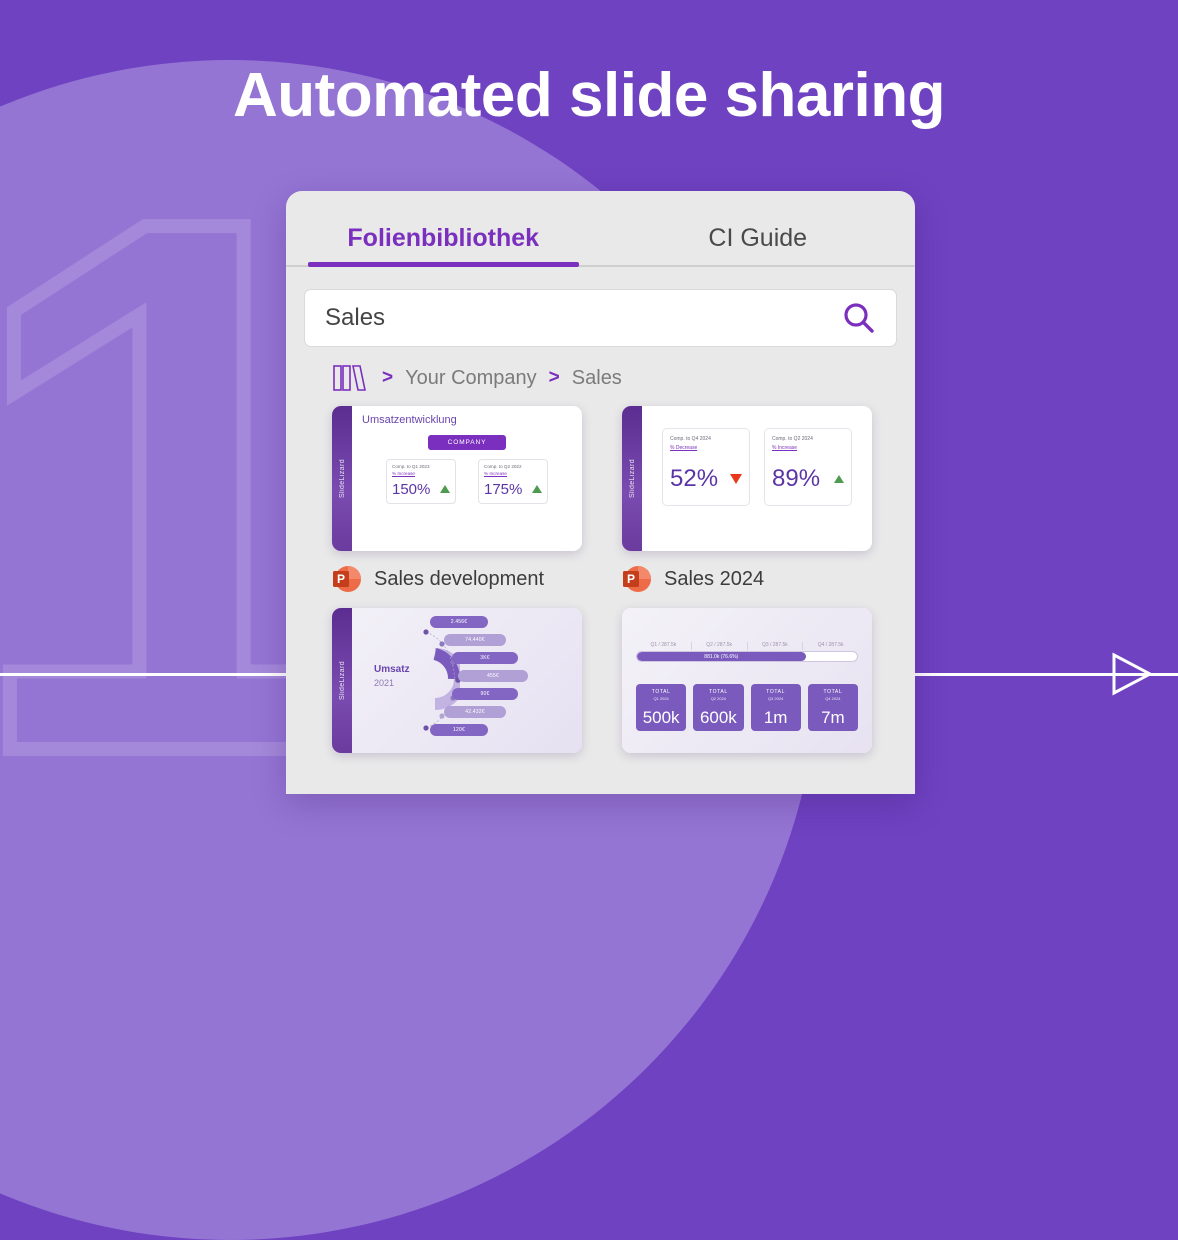 The height and width of the screenshot is (1240, 1178). I want to click on total-card-value: 600k, so click(718, 717).